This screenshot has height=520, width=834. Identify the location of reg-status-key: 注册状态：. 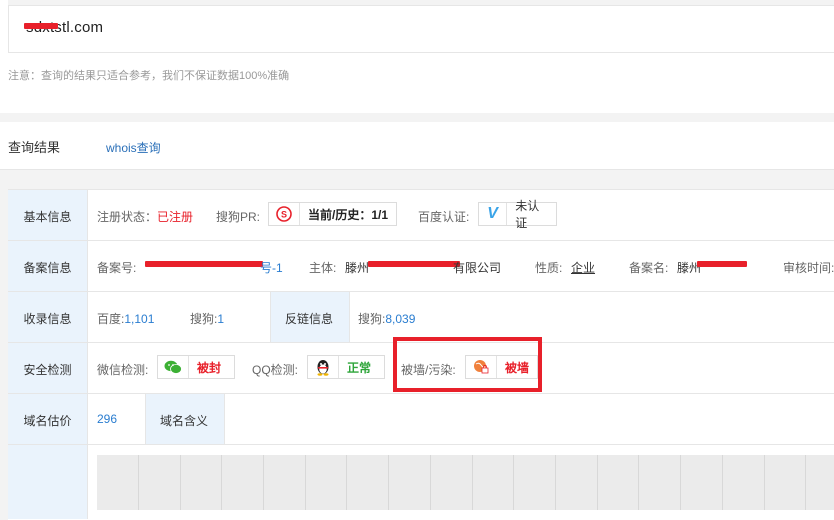
(127, 217).